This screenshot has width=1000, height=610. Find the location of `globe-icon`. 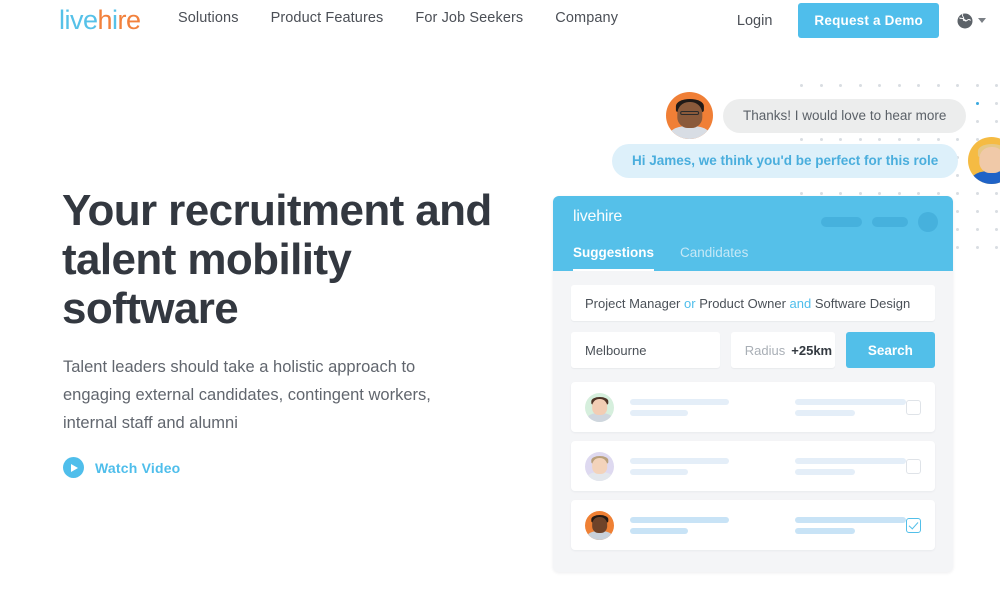

globe-icon is located at coordinates (965, 20).